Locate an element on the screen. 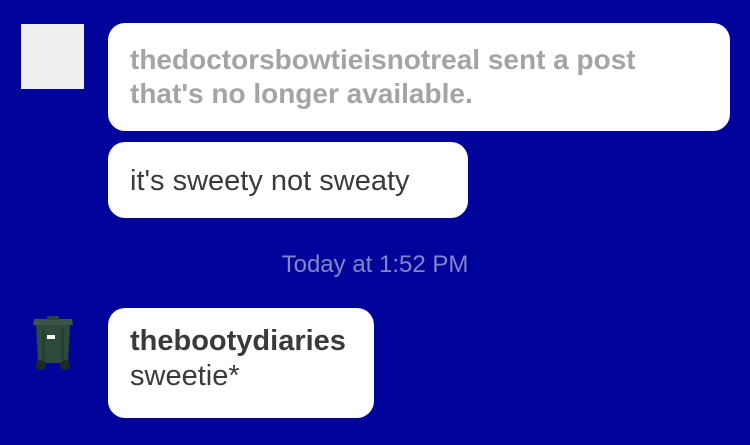 This screenshot has width=750, height=445. timestamp: Today at 1:52 PM is located at coordinates (375, 264).